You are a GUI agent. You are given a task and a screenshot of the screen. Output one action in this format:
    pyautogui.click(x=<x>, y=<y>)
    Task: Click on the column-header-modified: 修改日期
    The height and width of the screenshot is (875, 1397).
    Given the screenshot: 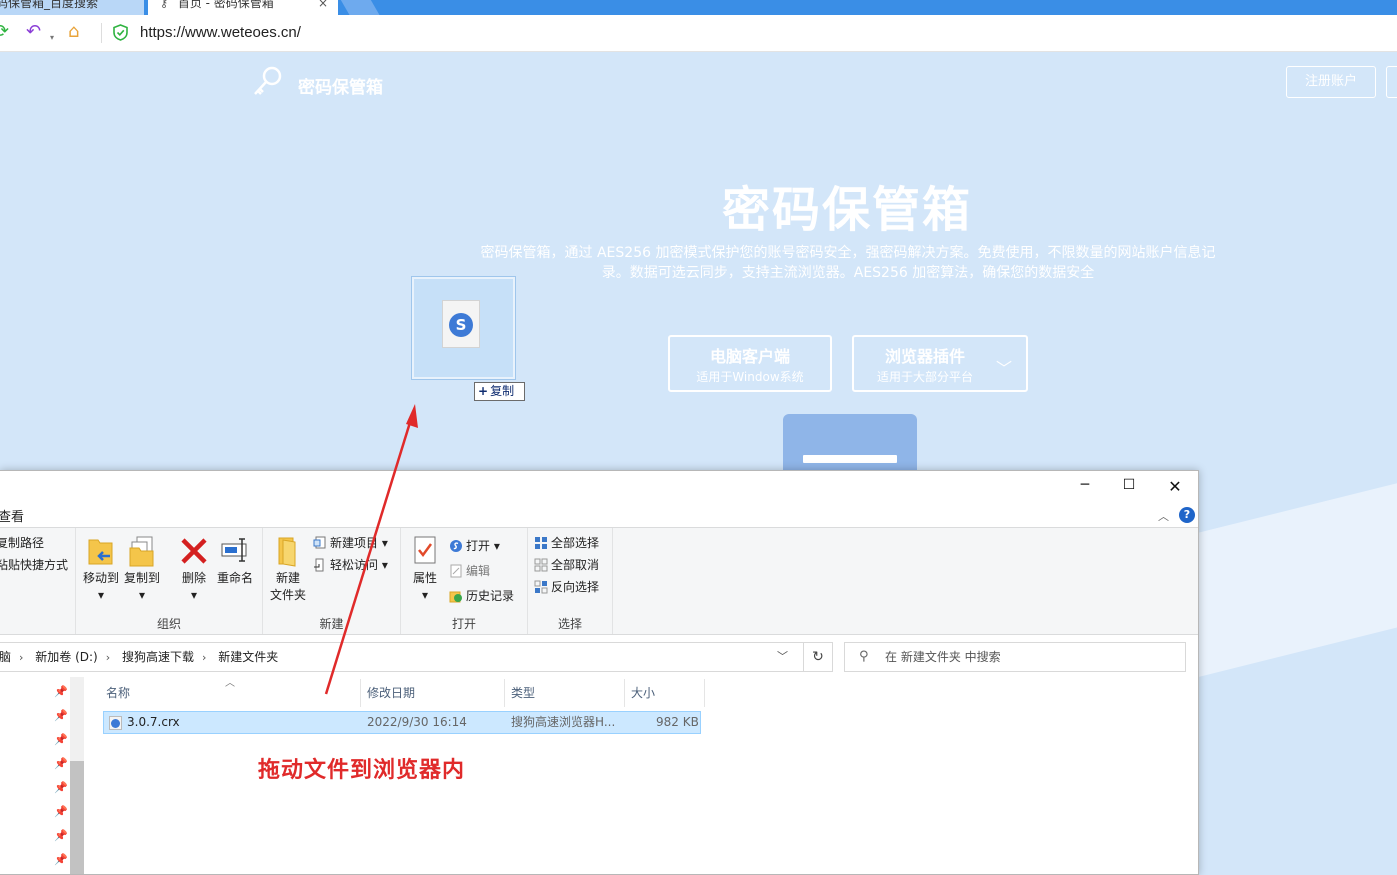 What is the action you would take?
    pyautogui.click(x=433, y=693)
    